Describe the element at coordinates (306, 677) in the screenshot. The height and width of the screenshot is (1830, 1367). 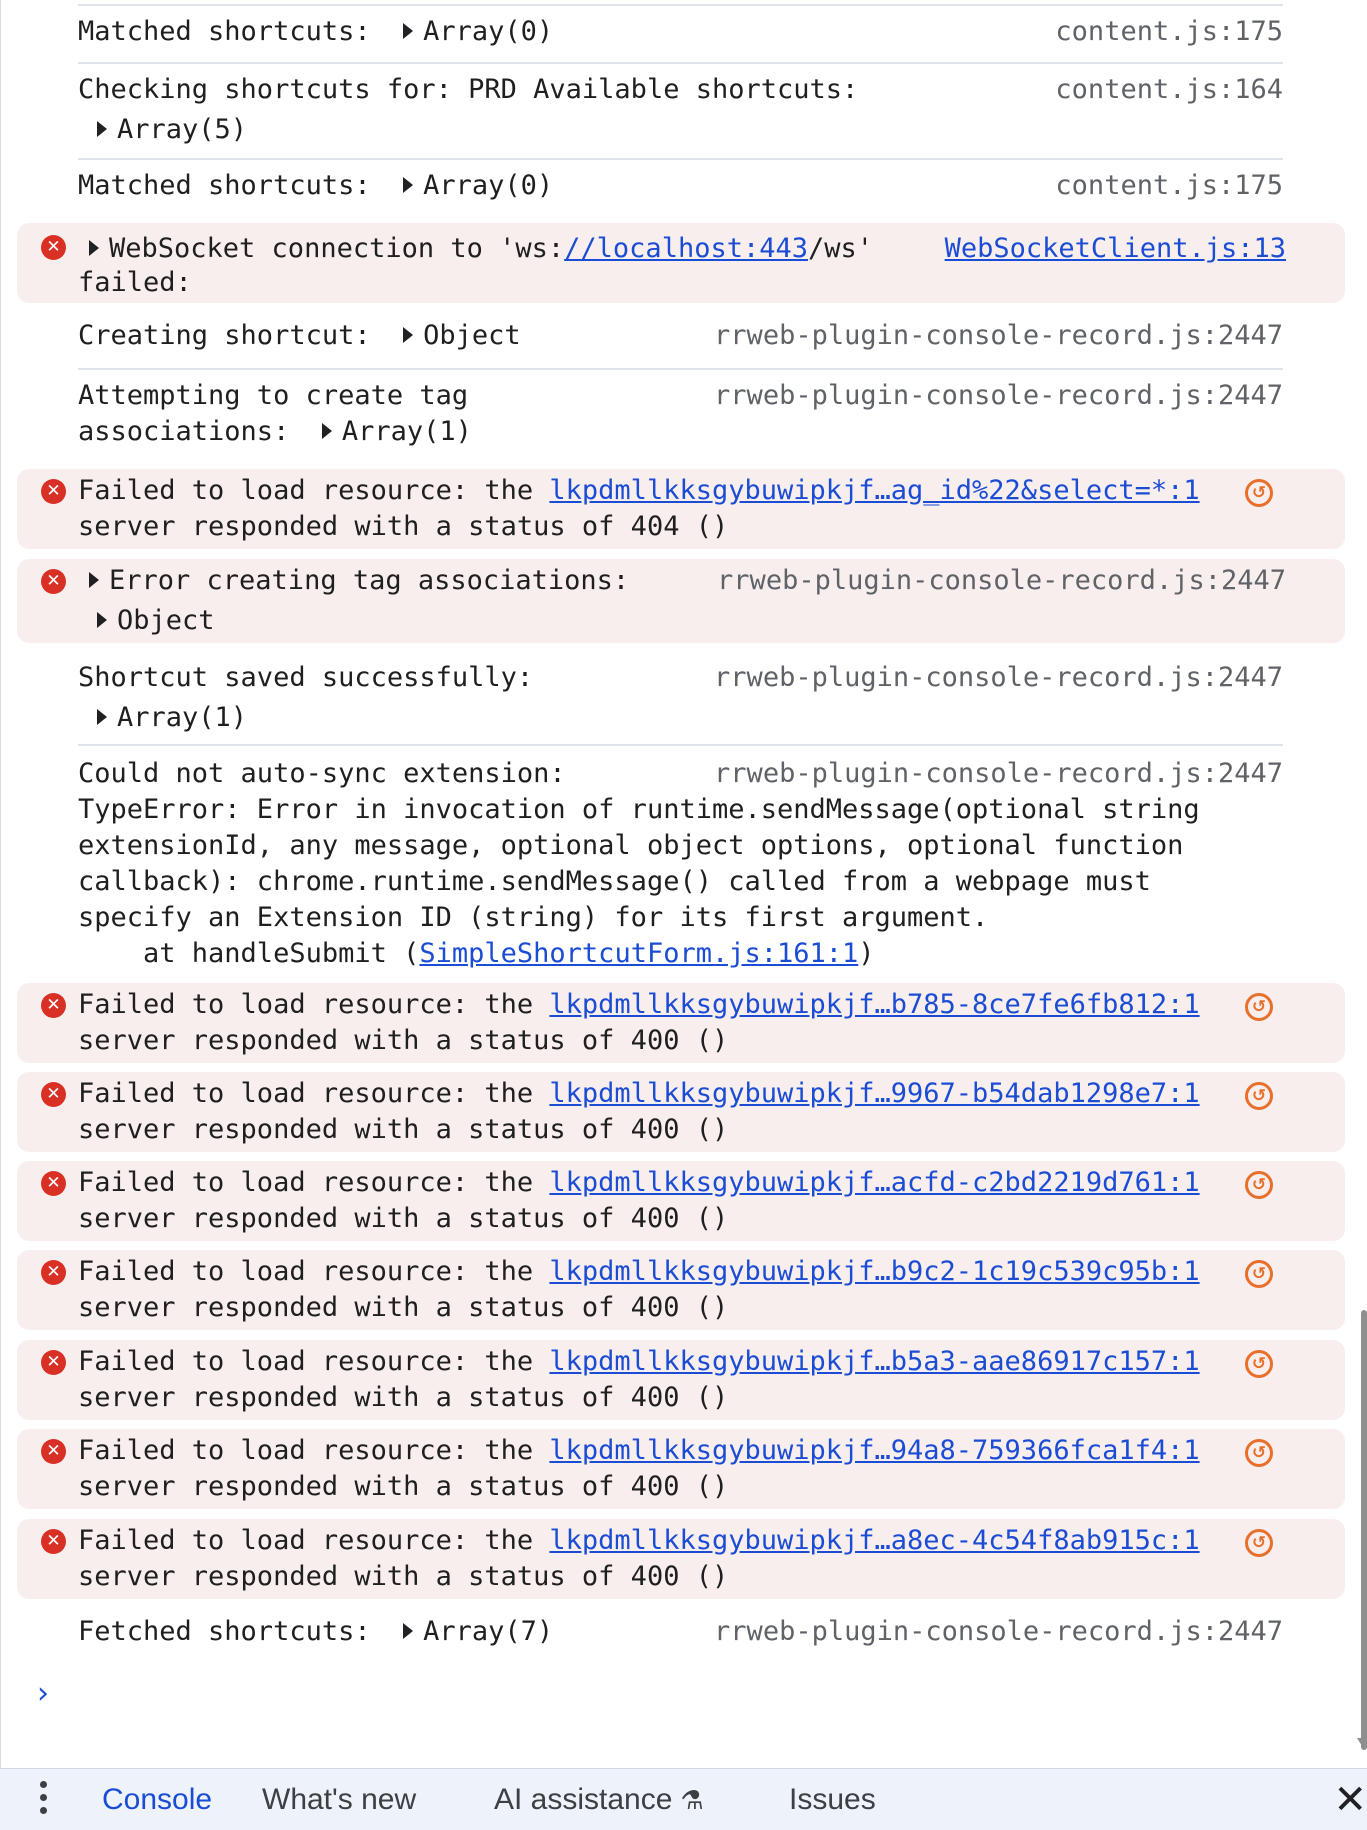
I see `log-message: Shortcut saved successfully:` at that location.